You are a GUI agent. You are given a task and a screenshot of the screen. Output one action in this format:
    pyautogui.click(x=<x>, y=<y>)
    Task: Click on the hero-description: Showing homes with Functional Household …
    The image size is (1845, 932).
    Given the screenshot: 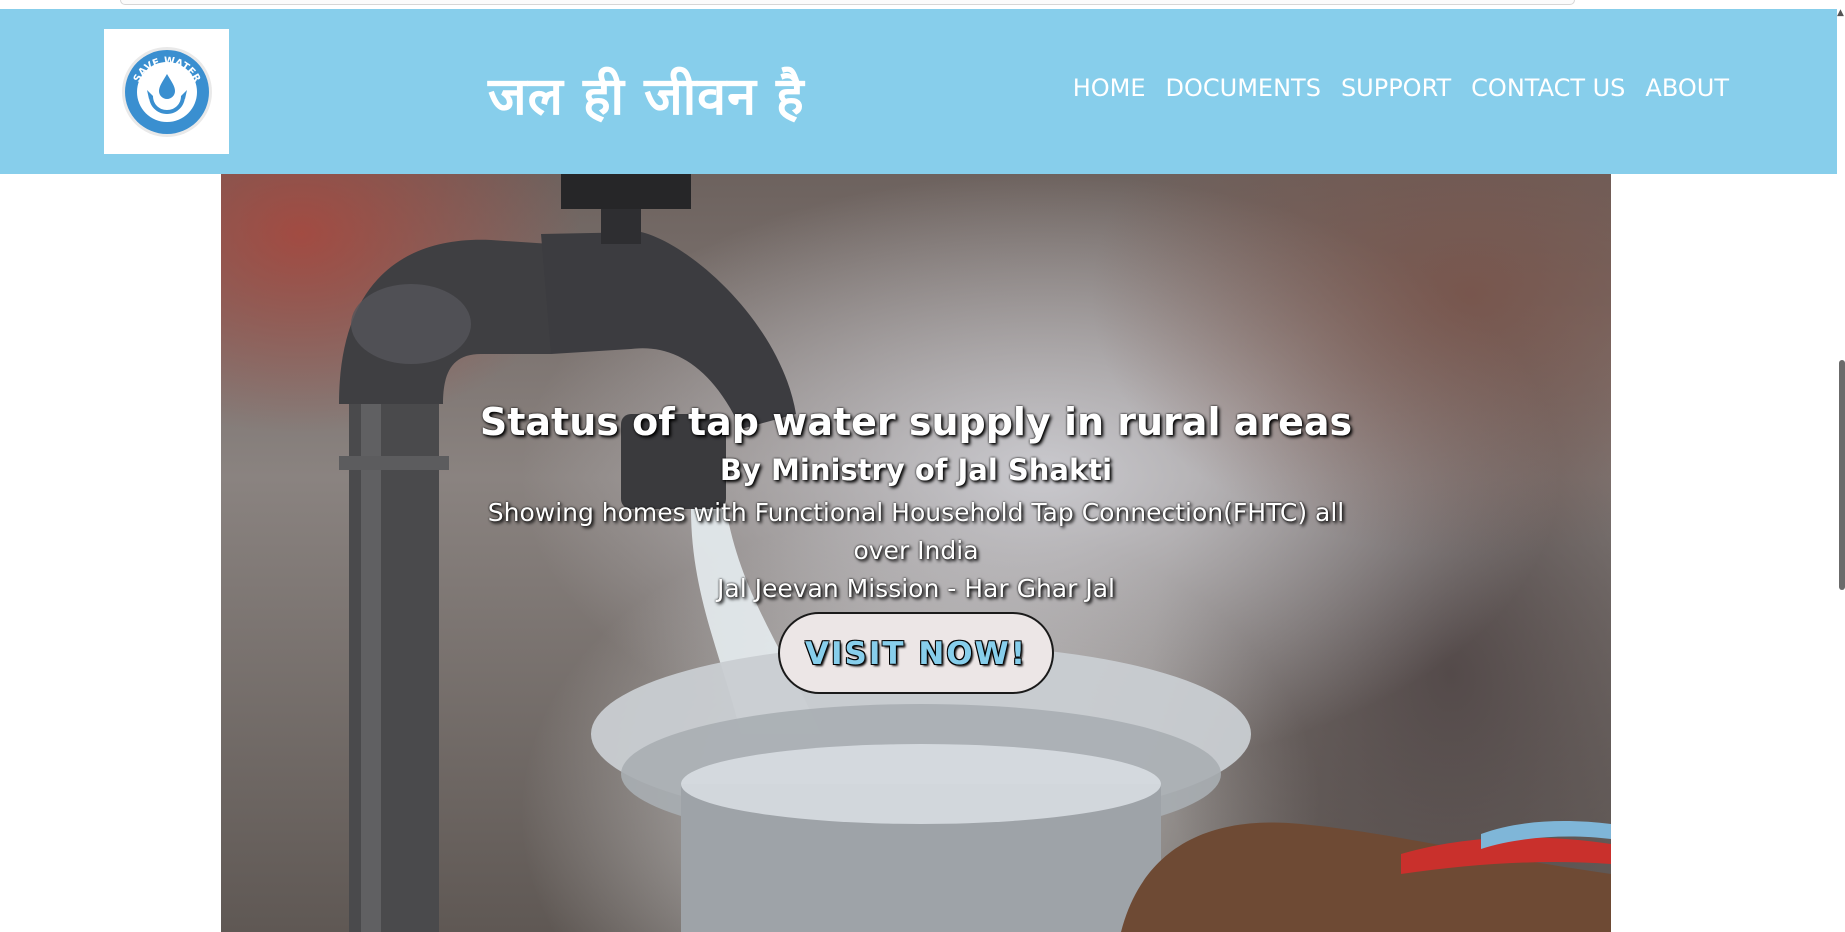 What is the action you would take?
    pyautogui.click(x=916, y=531)
    